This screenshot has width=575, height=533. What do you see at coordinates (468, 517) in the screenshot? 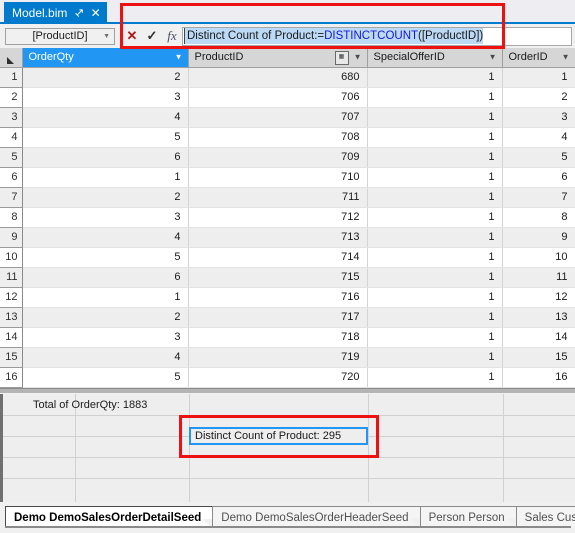
I see `sheet-tab-2: Person Person` at bounding box center [468, 517].